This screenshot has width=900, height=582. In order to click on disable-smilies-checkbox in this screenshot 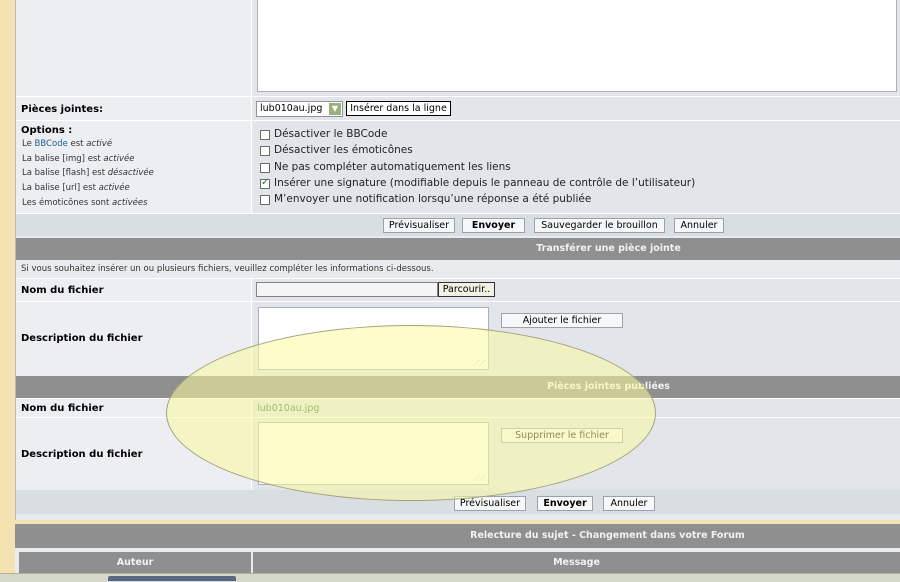, I will do `click(265, 151)`.